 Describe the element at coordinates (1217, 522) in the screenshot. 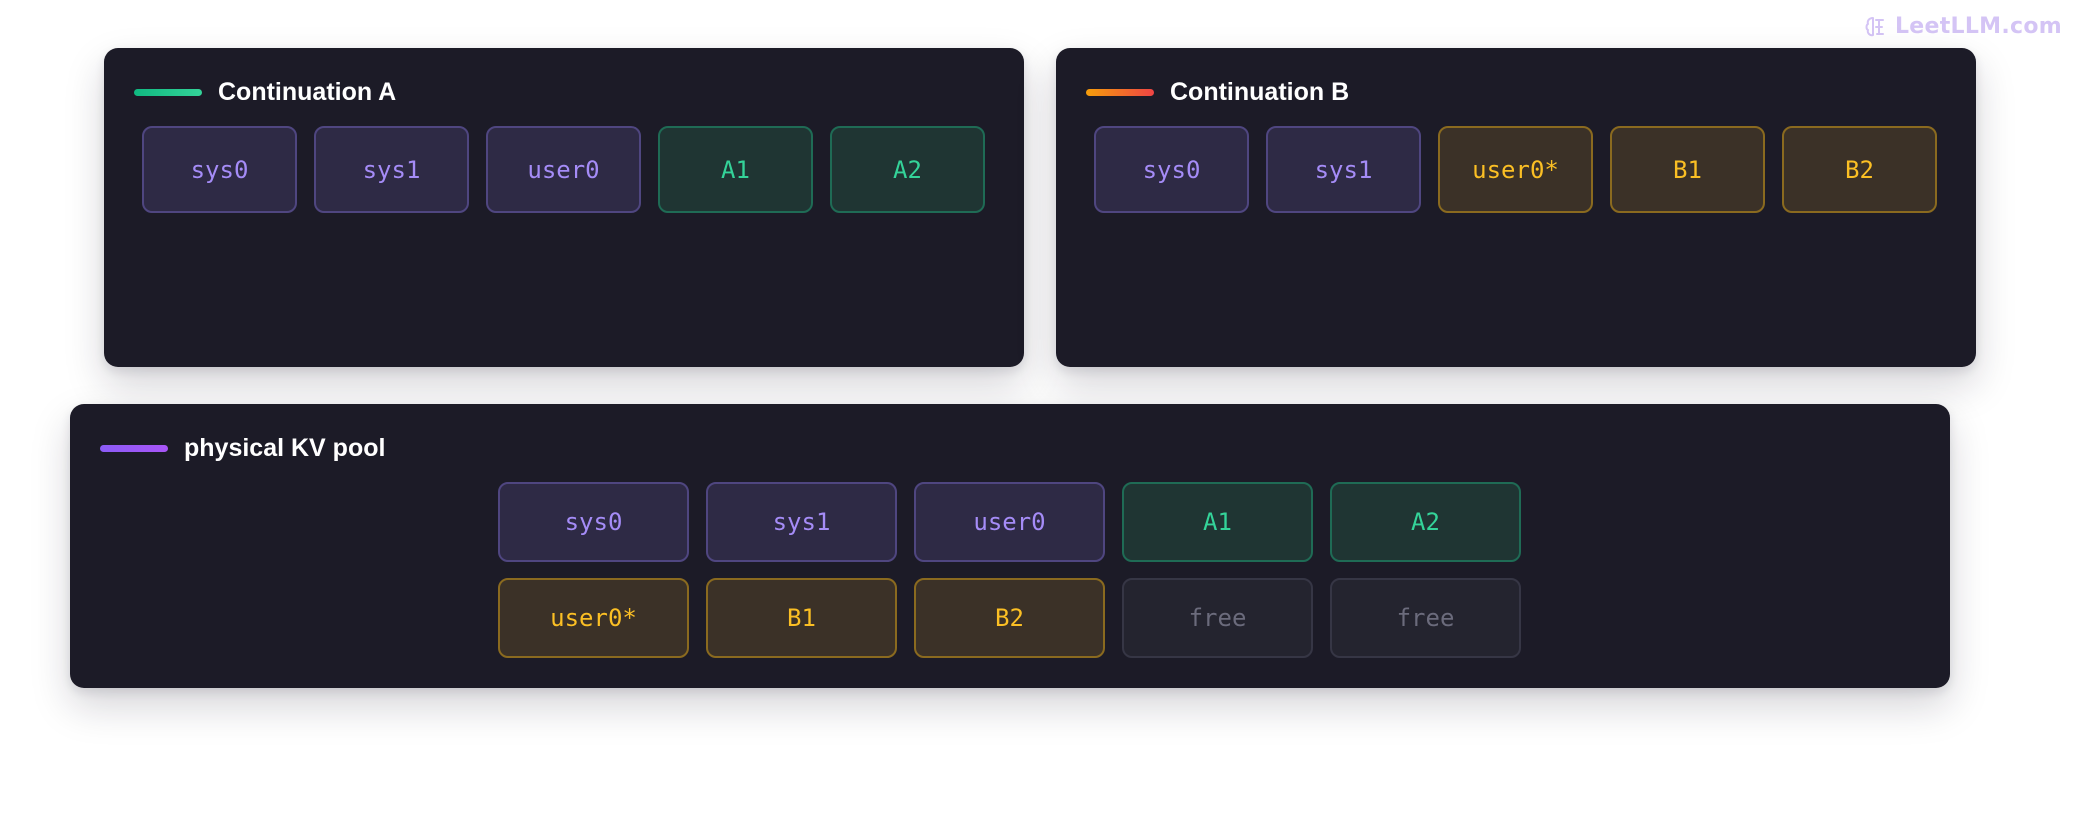

I see `pool-block-a1: A1` at that location.